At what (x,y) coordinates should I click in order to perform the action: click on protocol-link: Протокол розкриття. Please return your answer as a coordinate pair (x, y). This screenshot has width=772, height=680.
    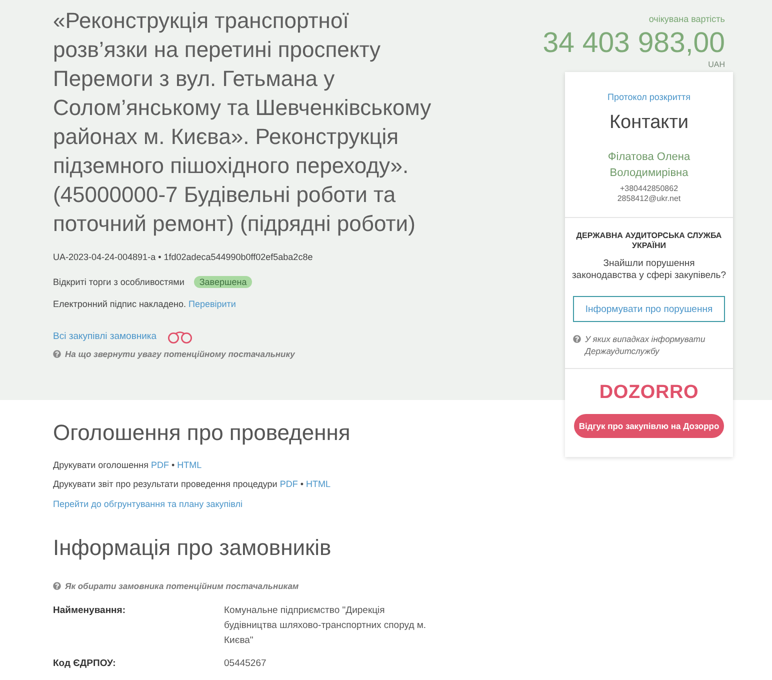
    Looking at the image, I should click on (649, 97).